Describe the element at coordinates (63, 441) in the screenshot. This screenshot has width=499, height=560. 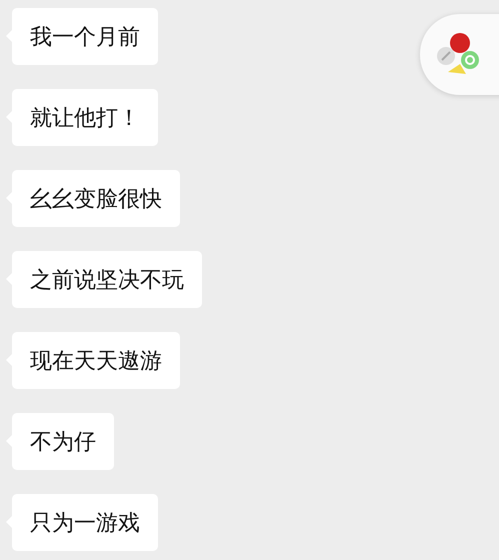
I see `message-bubble: 不为仔` at that location.